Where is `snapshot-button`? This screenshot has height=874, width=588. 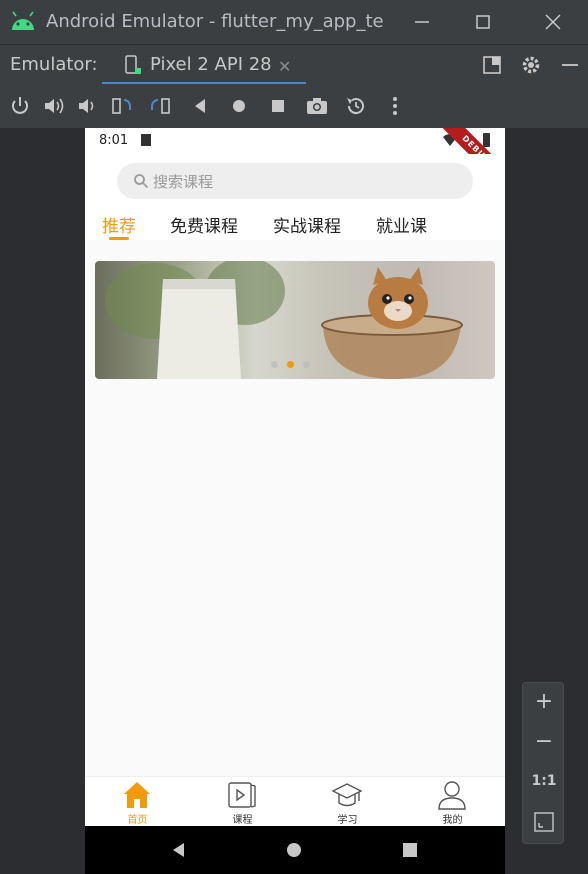 snapshot-button is located at coordinates (356, 106).